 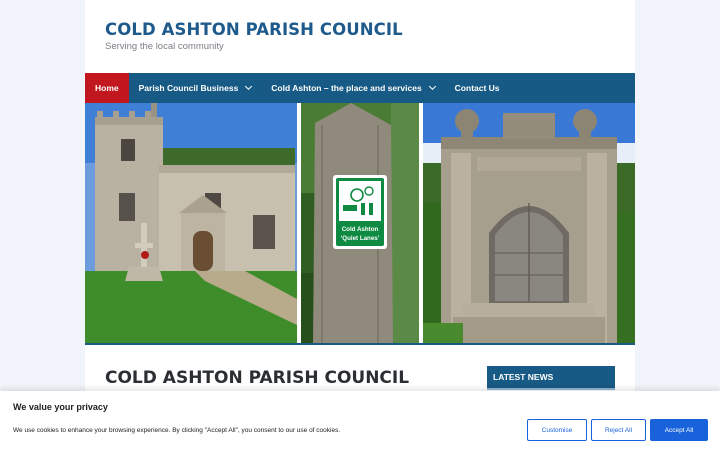 I want to click on latest-news-widget: LATEST NEWS, so click(x=551, y=378).